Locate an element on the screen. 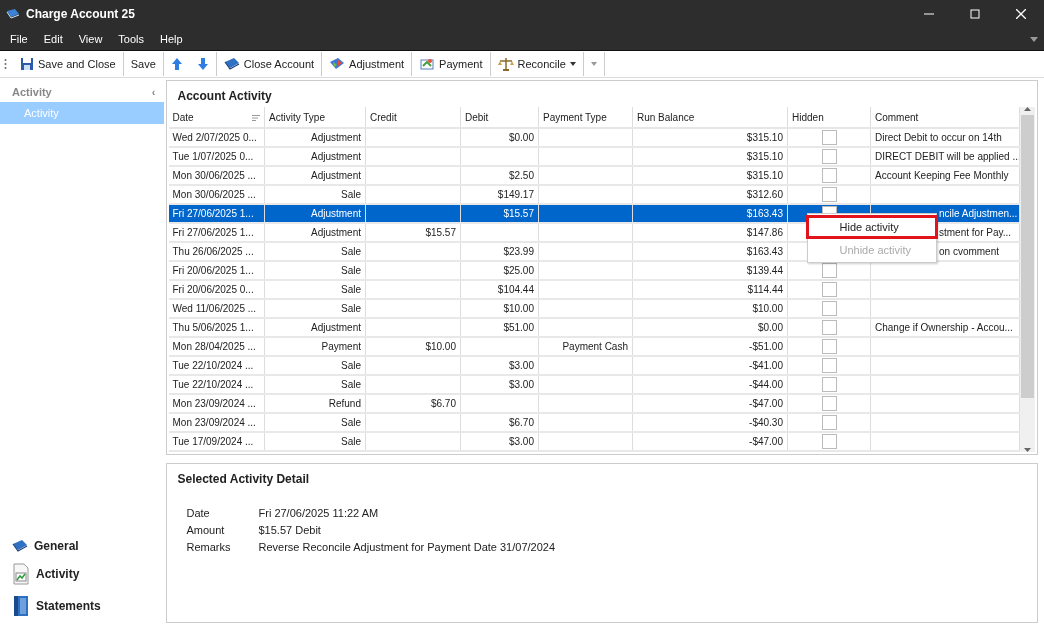 This screenshot has height=624, width=1044. field-value: Fri 27/06/2025 11:22 AM is located at coordinates (319, 513).